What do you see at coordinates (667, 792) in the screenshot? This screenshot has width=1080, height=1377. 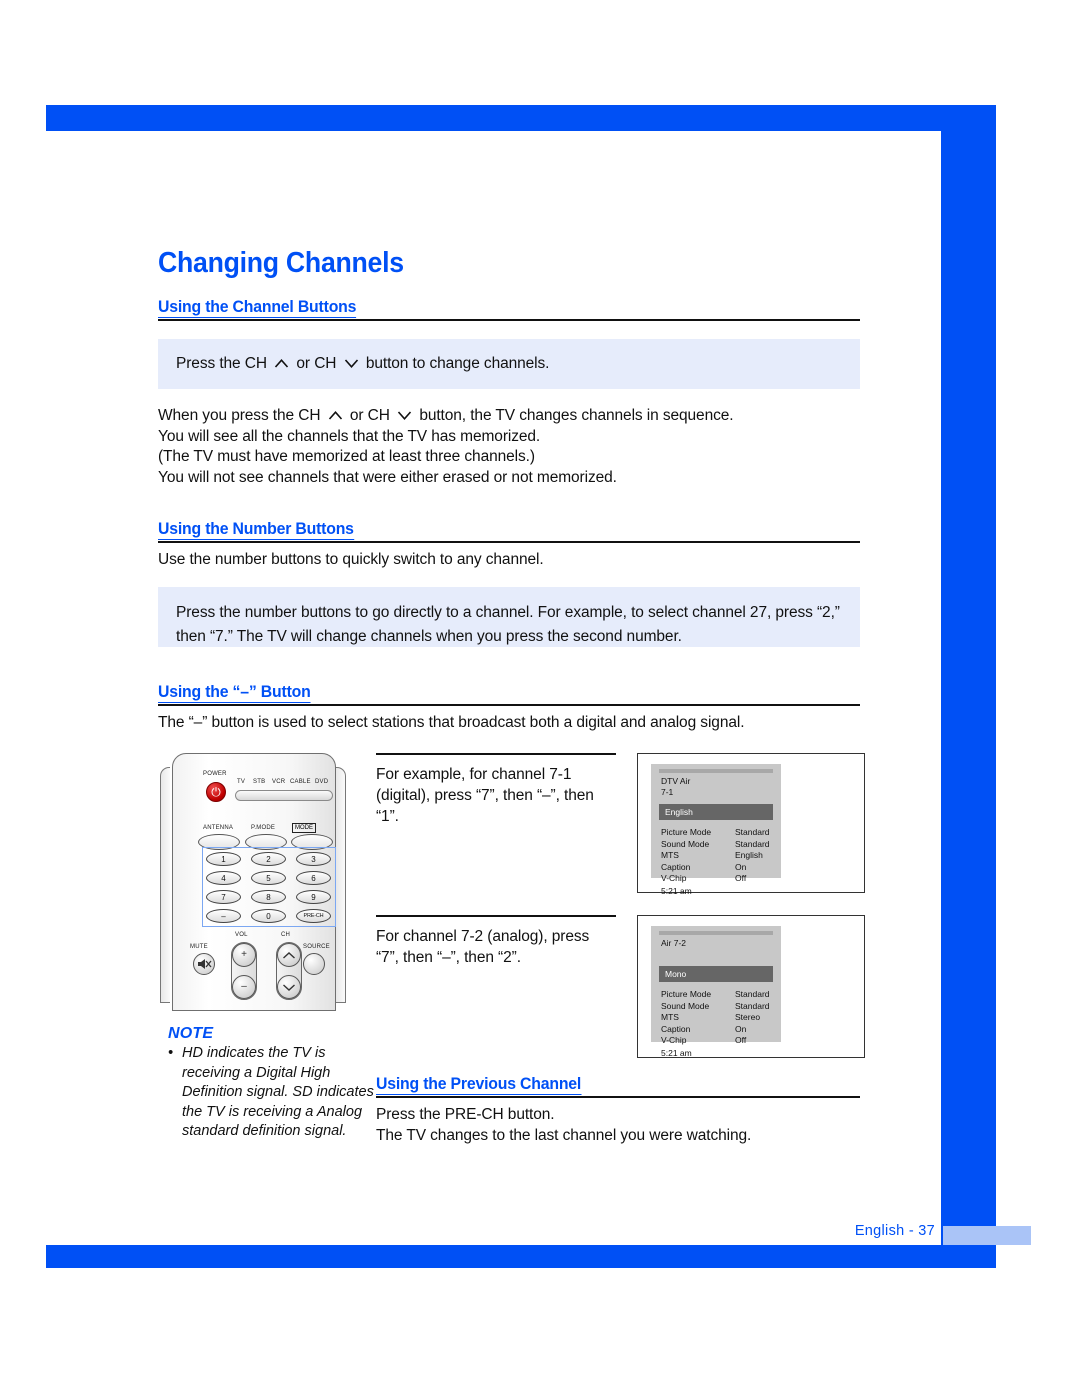 I see `osd-channel-line2: 7-1` at bounding box center [667, 792].